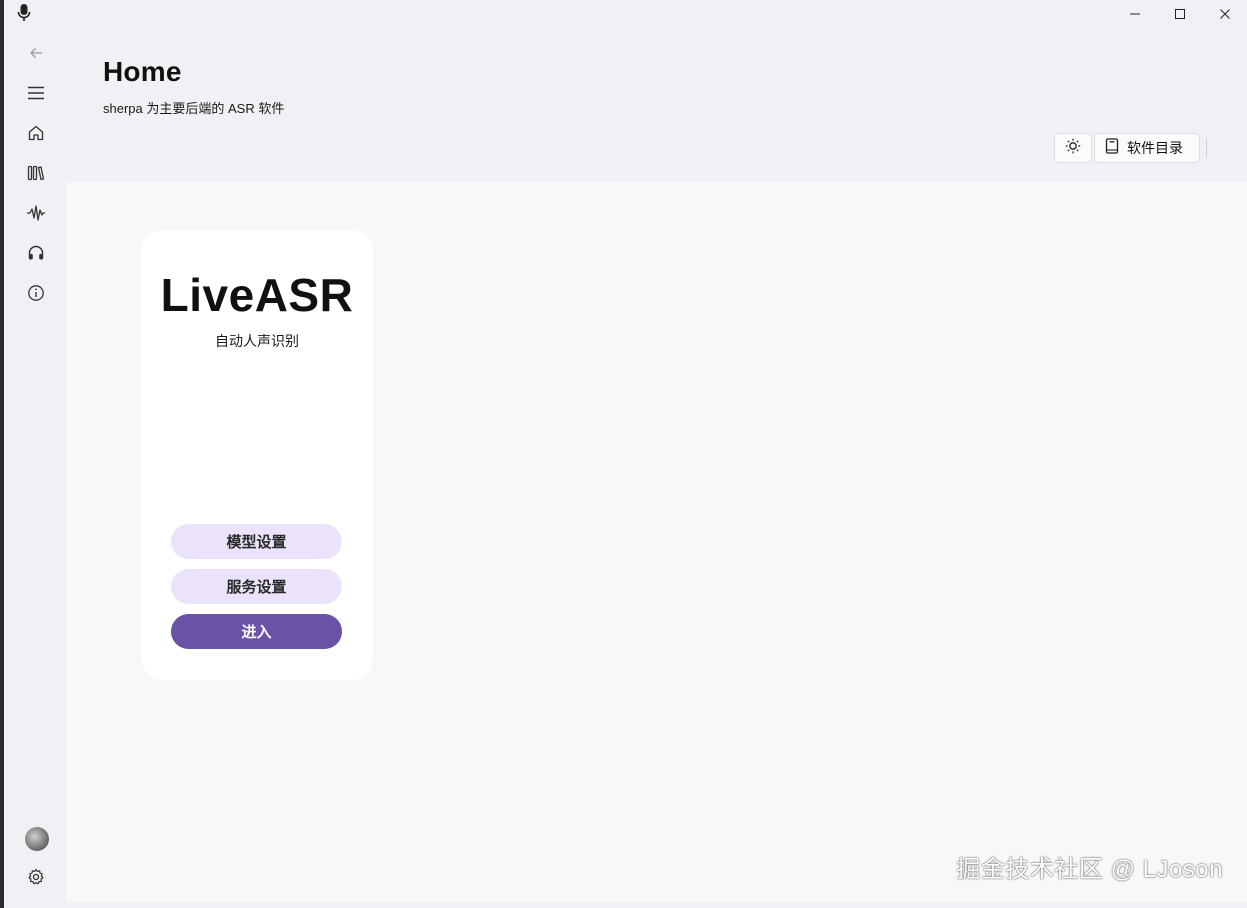 The image size is (1247, 908). Describe the element at coordinates (1206, 148) in the screenshot. I see `toolbar-divider` at that location.